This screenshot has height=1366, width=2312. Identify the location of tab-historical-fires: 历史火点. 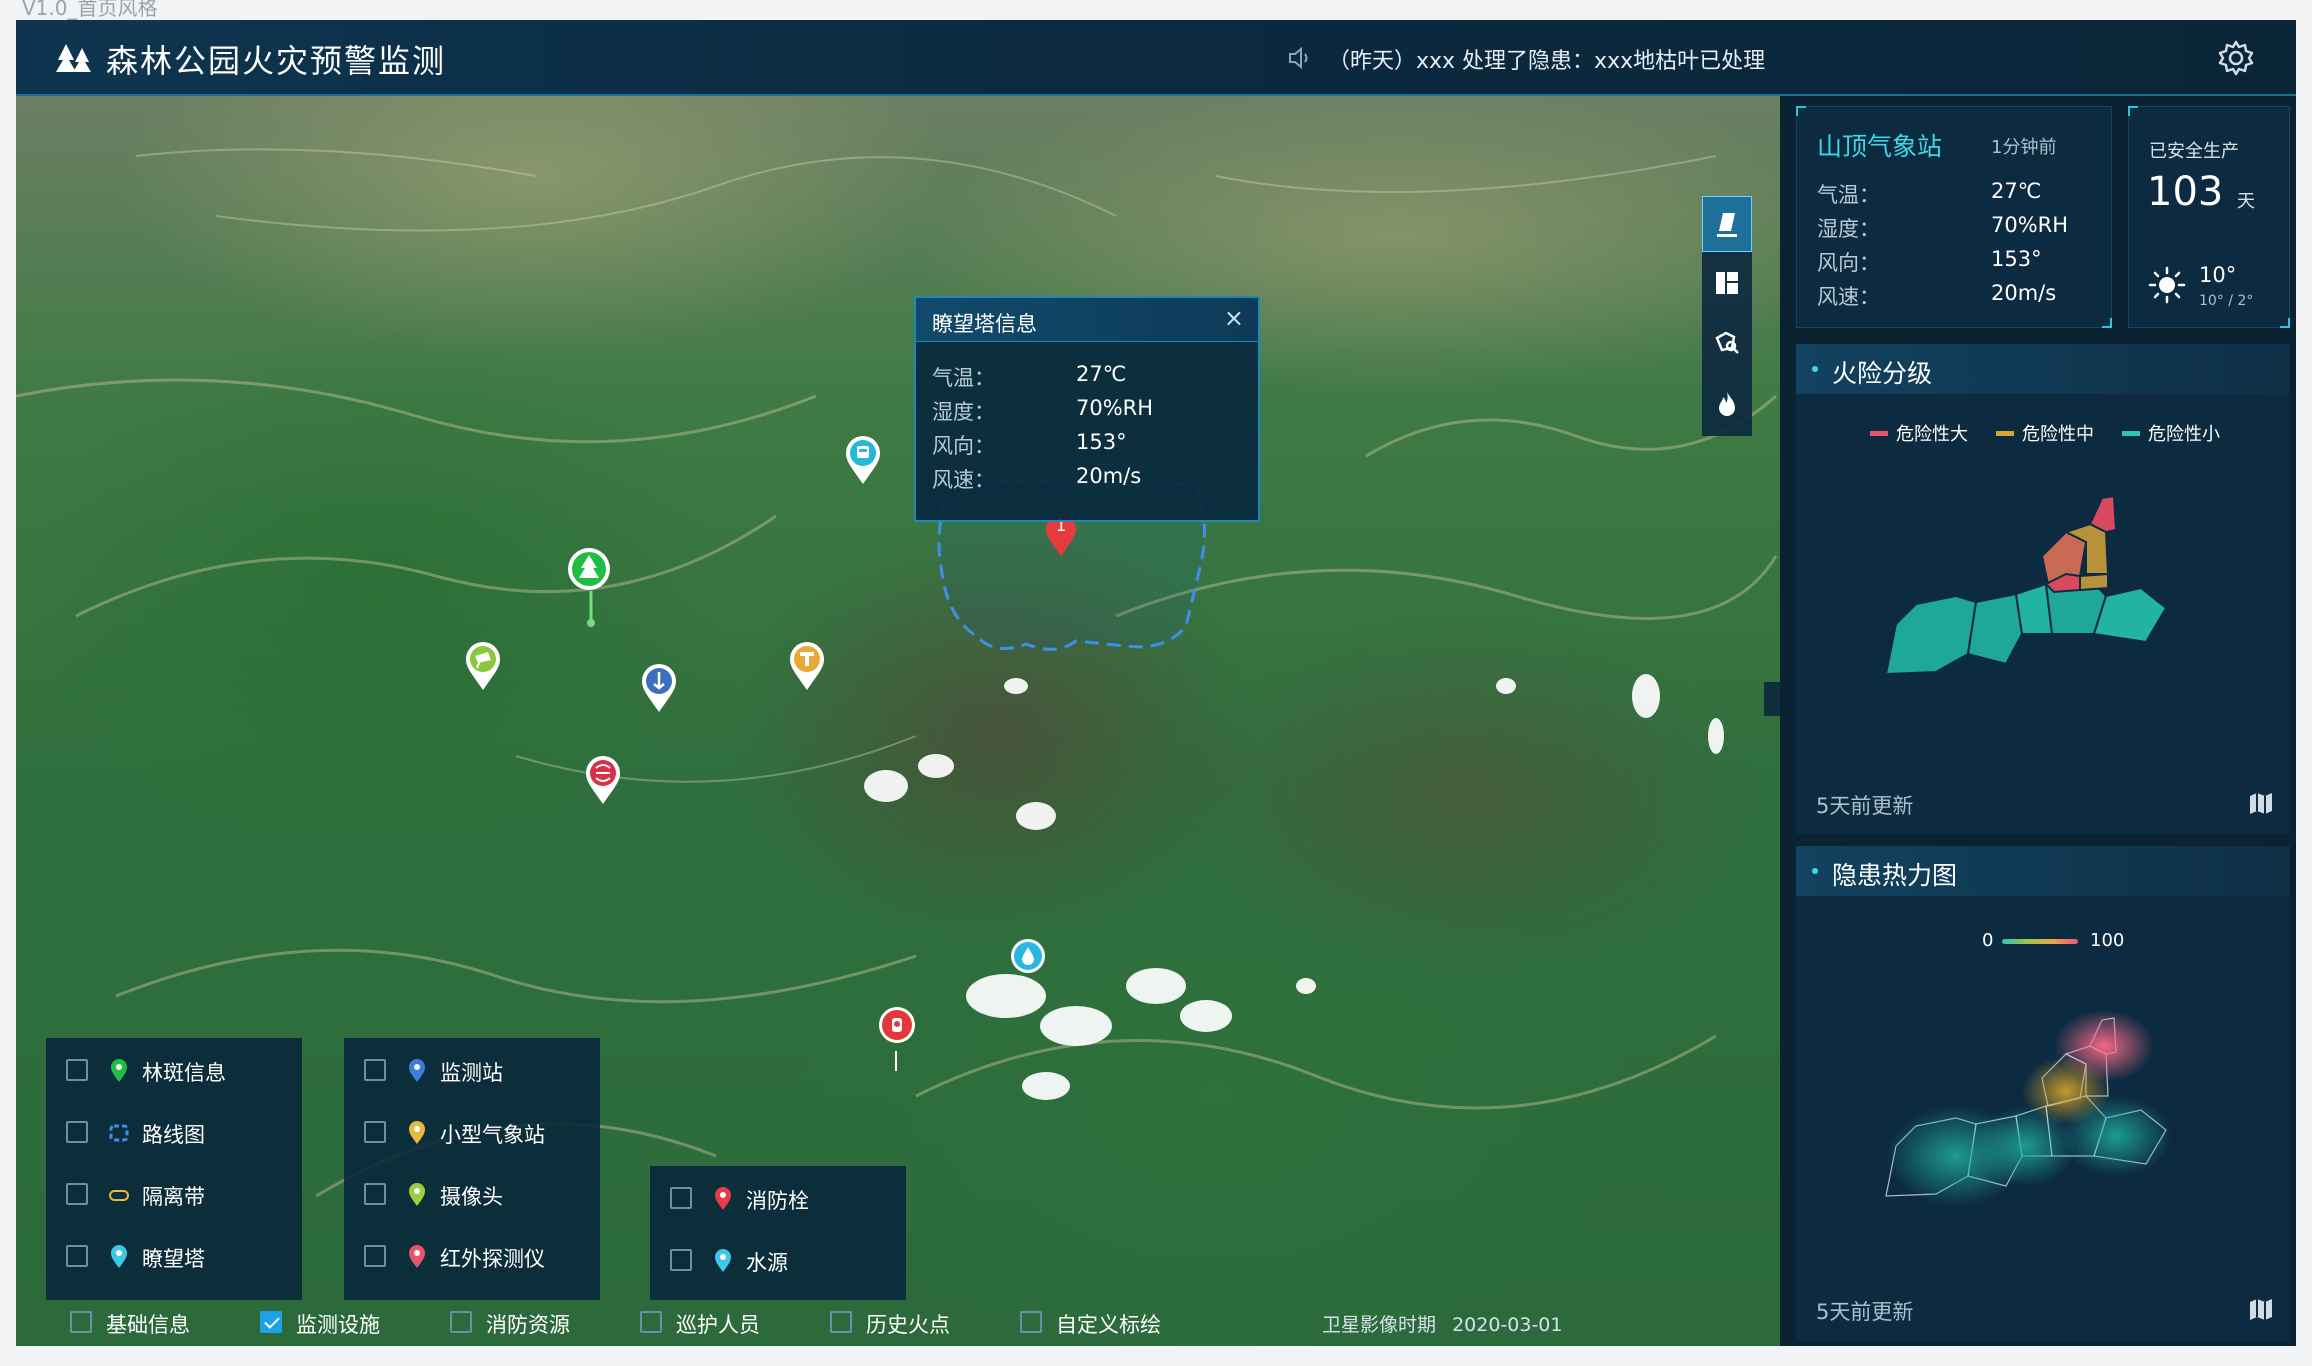
(905, 1323).